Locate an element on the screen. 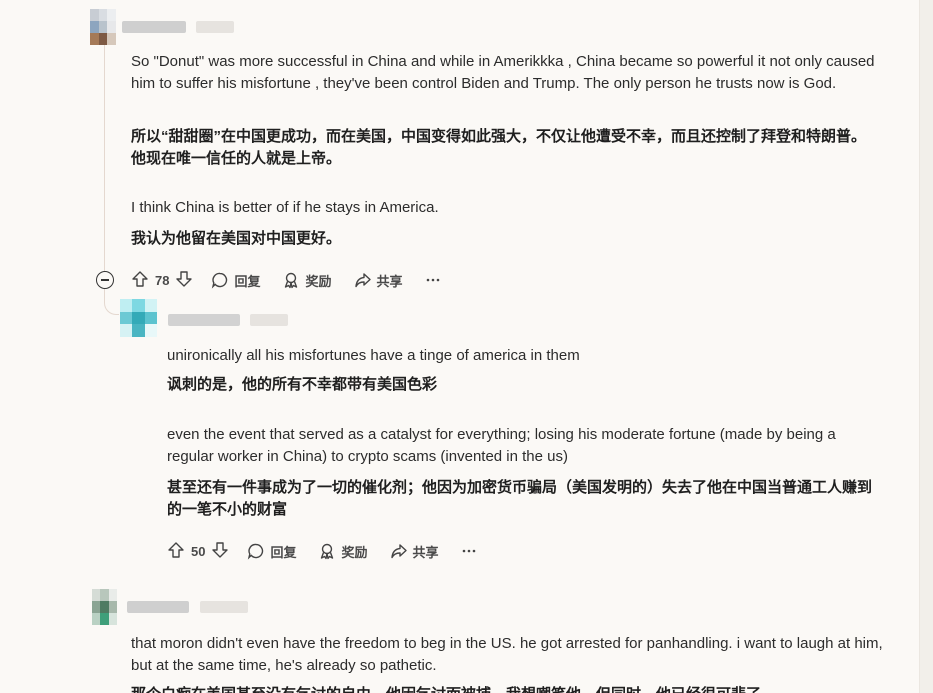 The image size is (933, 693). vote-count: 50 is located at coordinates (198, 551).